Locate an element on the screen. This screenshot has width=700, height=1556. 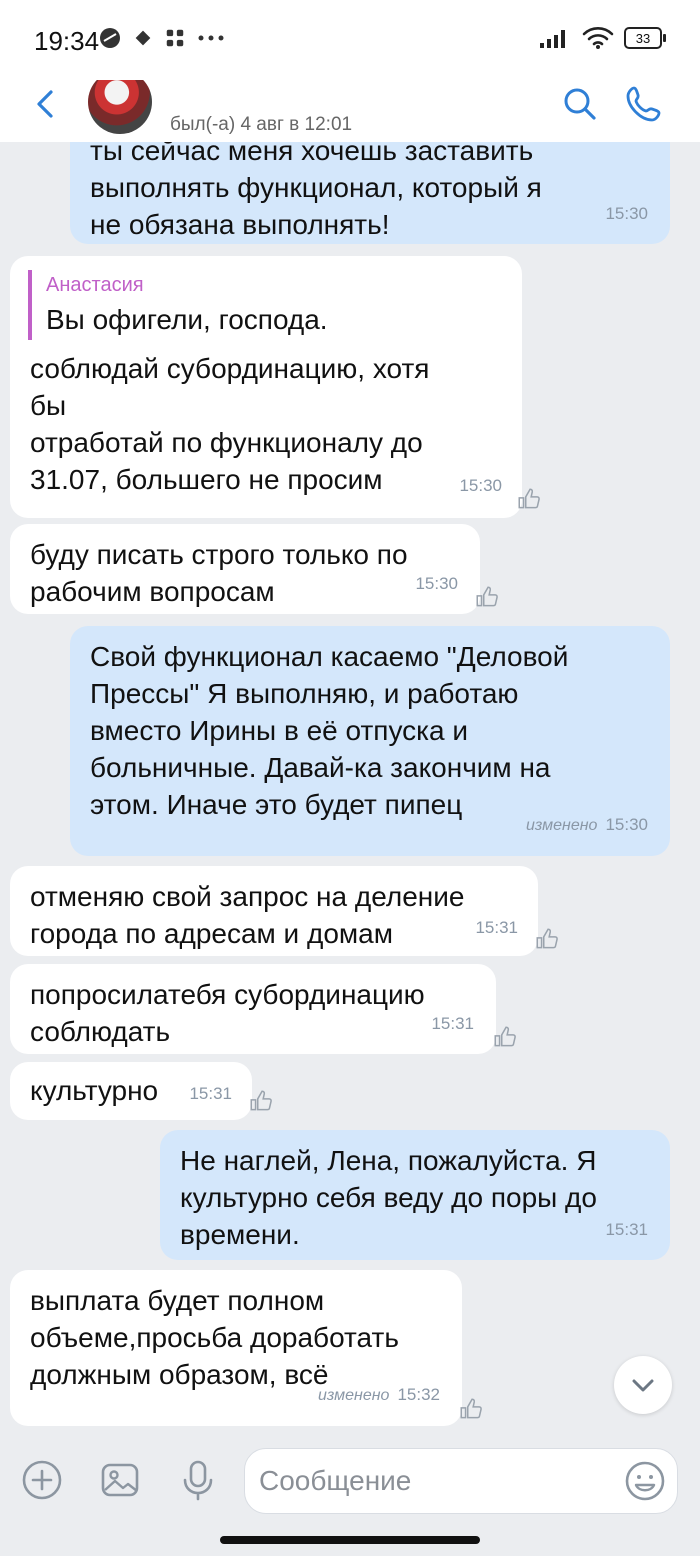
home-indicator is located at coordinates (350, 1540).